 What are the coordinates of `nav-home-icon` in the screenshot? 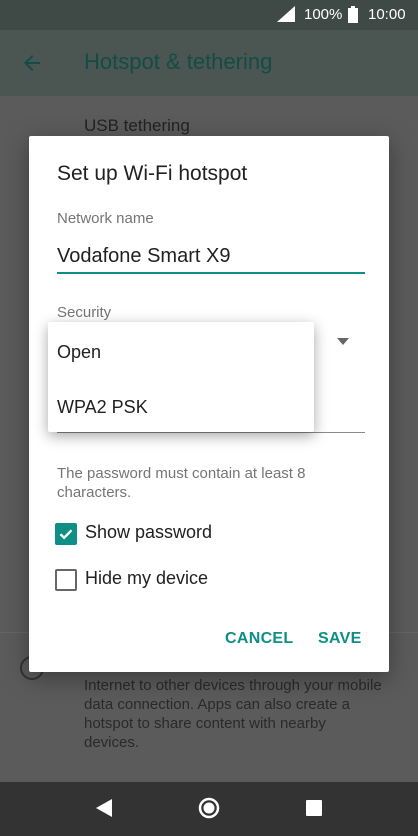 It's located at (209, 810).